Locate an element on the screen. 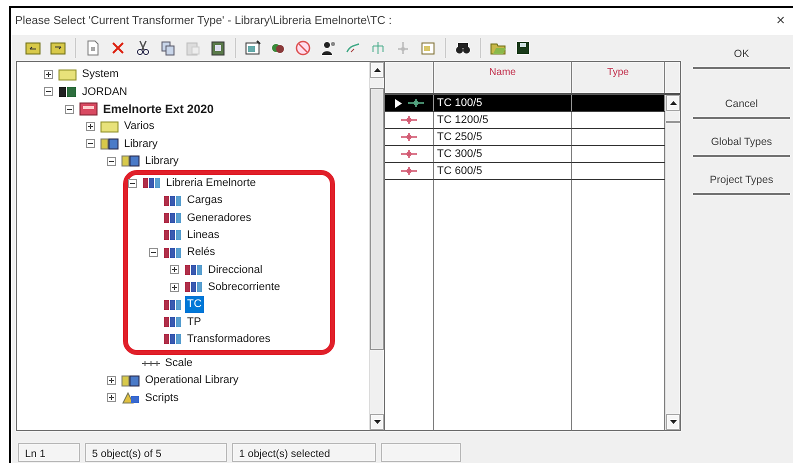 The width and height of the screenshot is (793, 463). delete-icon is located at coordinates (118, 48).